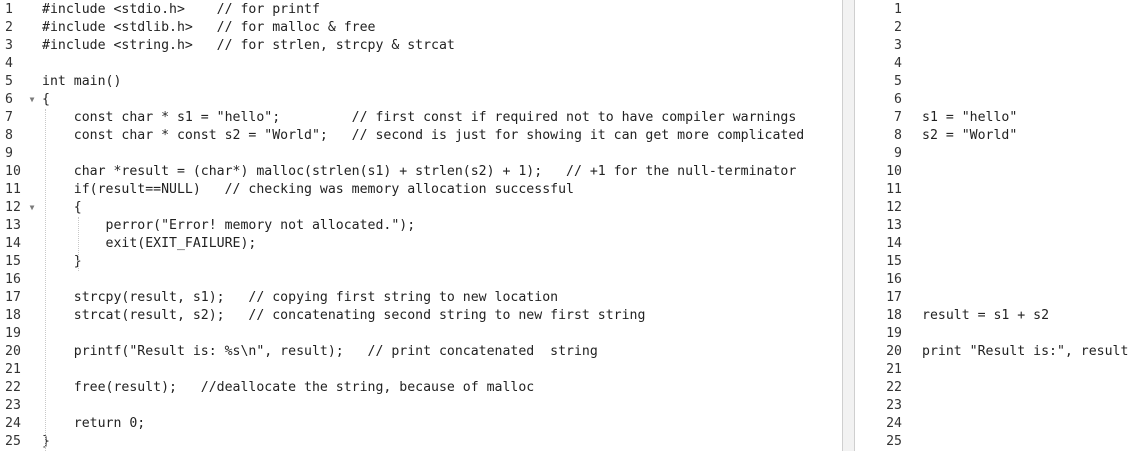  Describe the element at coordinates (1001, 190) in the screenshot. I see `right-code-line: 11` at that location.